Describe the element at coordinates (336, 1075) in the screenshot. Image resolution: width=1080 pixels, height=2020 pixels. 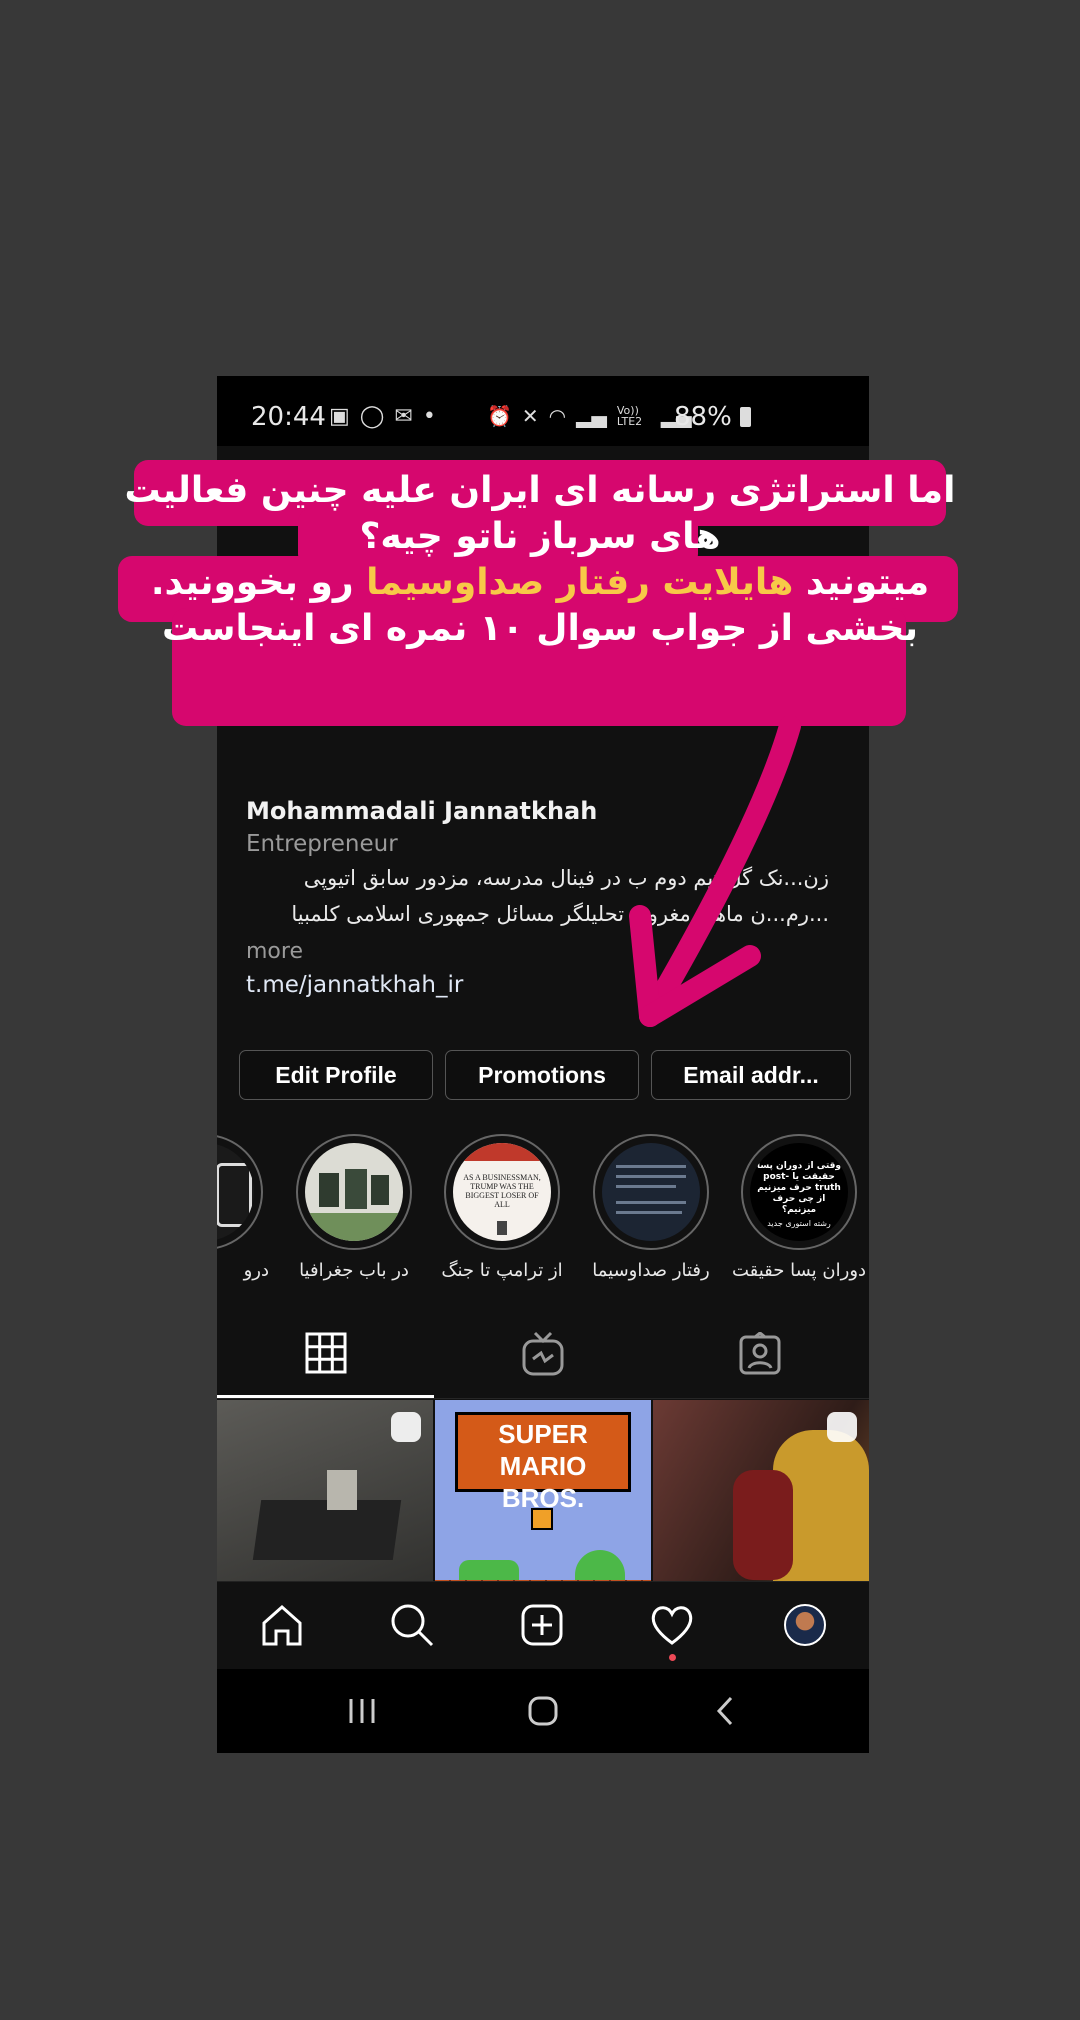
I see `edit-profile-button: Edit Profile` at that location.